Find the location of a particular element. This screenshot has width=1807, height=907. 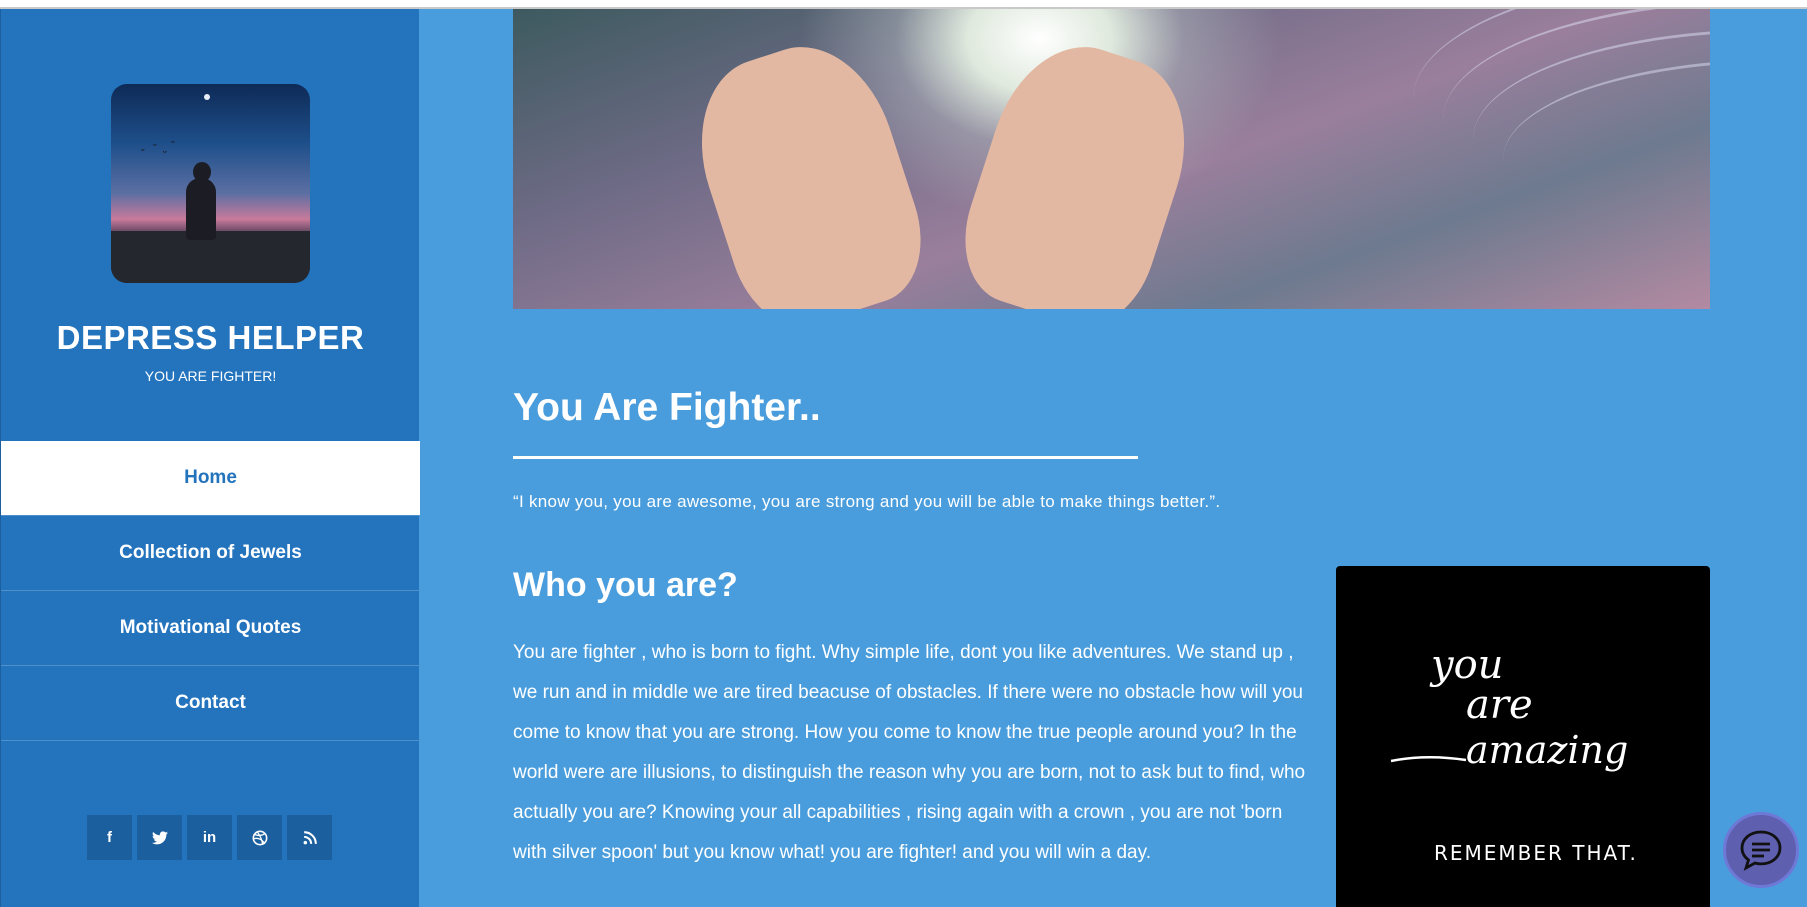

rss-glyph is located at coordinates (310, 837).